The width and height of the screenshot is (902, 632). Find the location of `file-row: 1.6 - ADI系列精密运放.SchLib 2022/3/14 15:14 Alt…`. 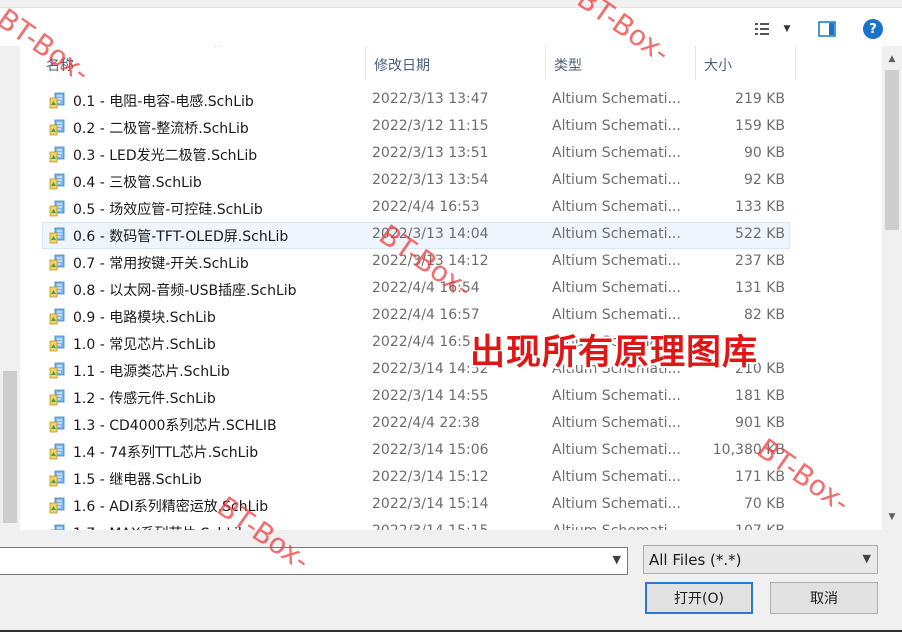

file-row: 1.6 - ADI系列精密运放.SchLib 2022/3/14 15:14 Alt… is located at coordinates (451, 505).